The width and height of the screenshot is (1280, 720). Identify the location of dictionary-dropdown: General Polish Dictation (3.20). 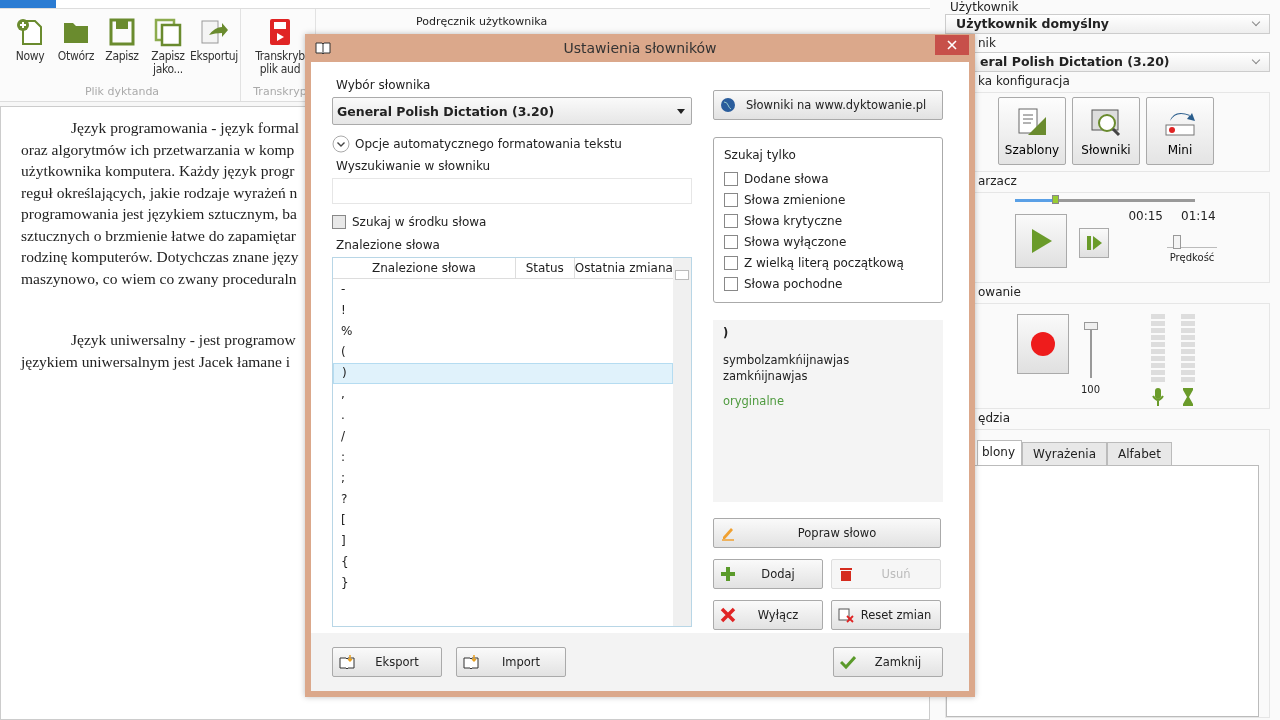
(512, 111).